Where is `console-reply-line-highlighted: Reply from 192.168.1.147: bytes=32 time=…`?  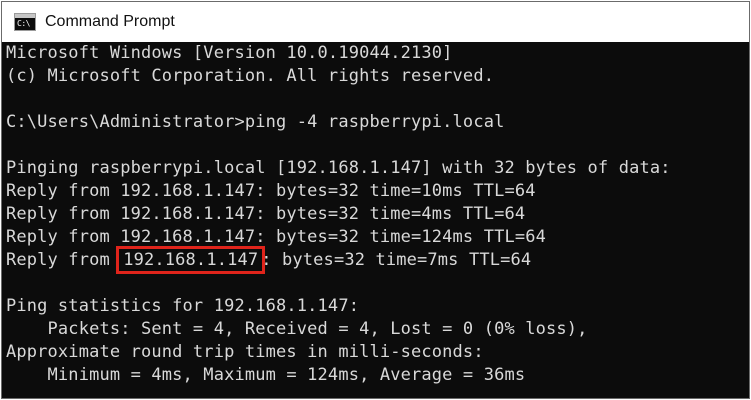
console-reply-line-highlighted: Reply from 192.168.1.147: bytes=32 time=… is located at coordinates (375, 260).